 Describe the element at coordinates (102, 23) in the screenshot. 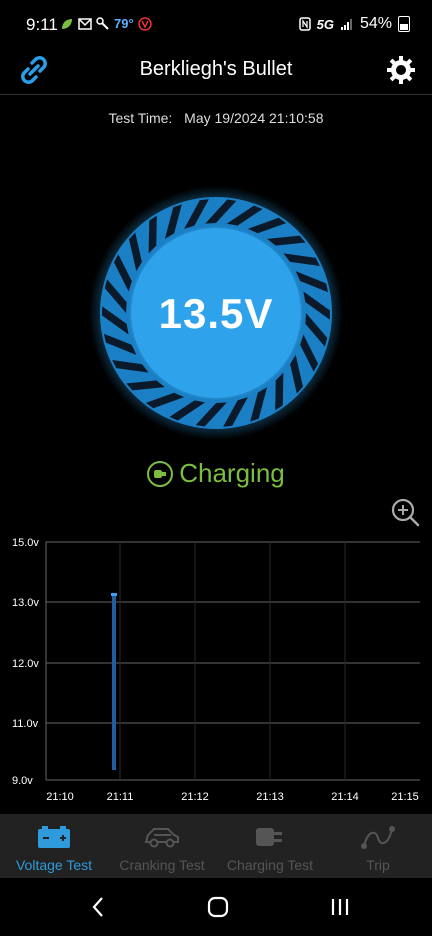

I see `wrench-icon` at that location.